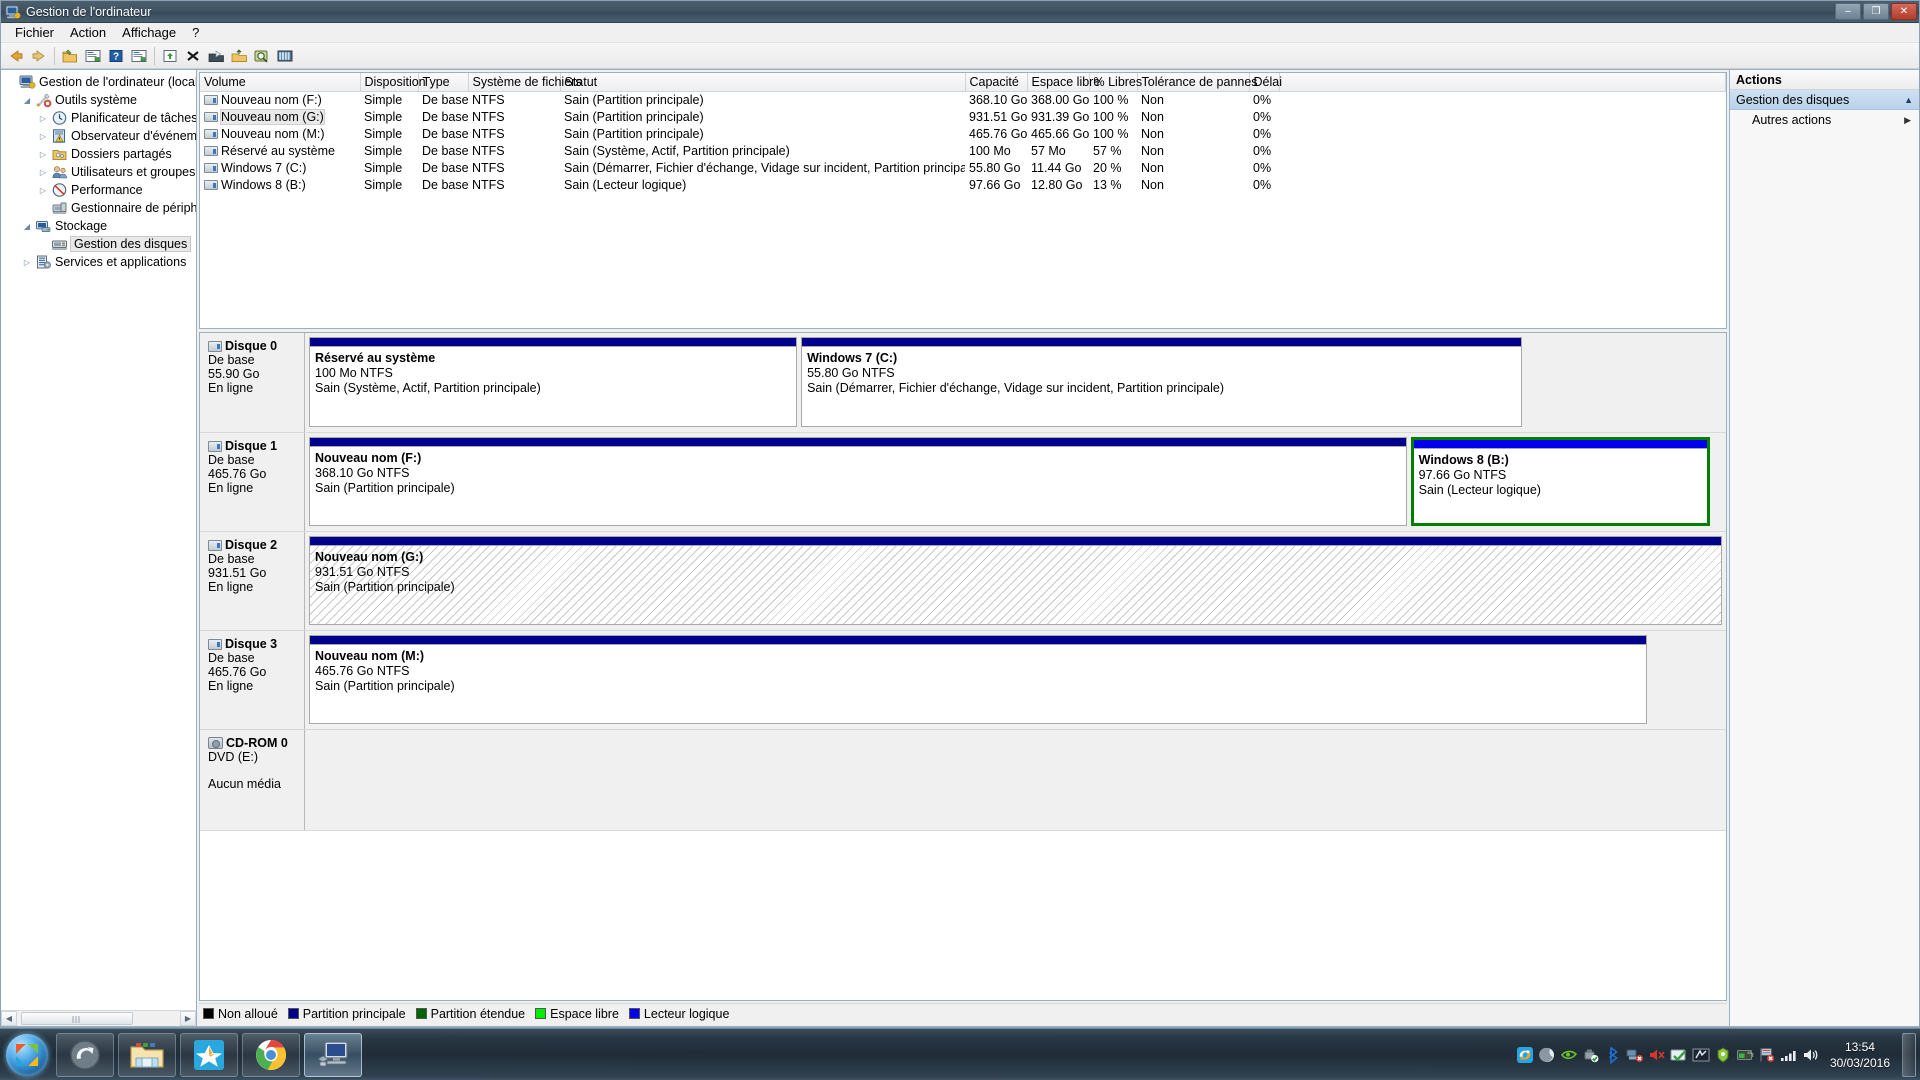 The width and height of the screenshot is (1920, 1080). What do you see at coordinates (1848, 11) in the screenshot?
I see `minimize-button: –` at bounding box center [1848, 11].